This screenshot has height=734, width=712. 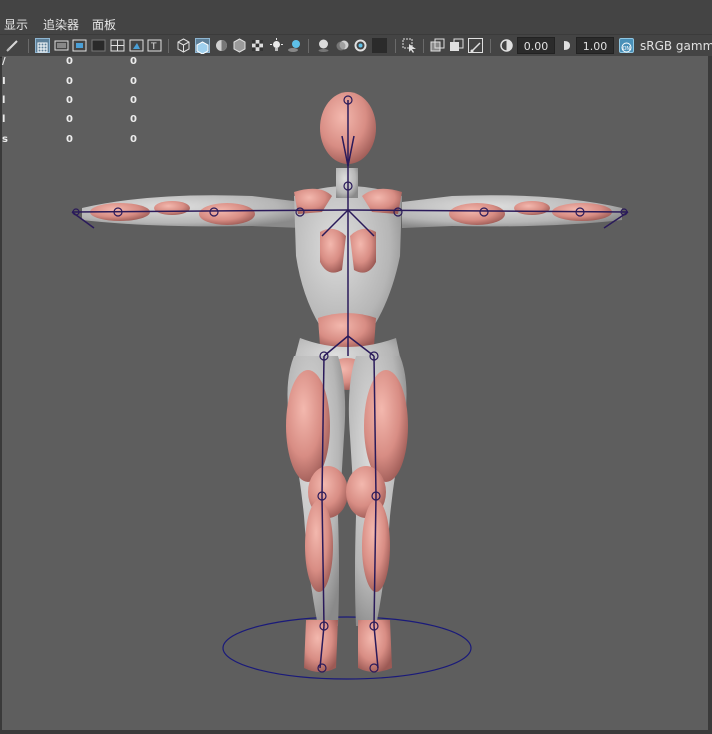 I want to click on default-material-icon, so click(x=221, y=45).